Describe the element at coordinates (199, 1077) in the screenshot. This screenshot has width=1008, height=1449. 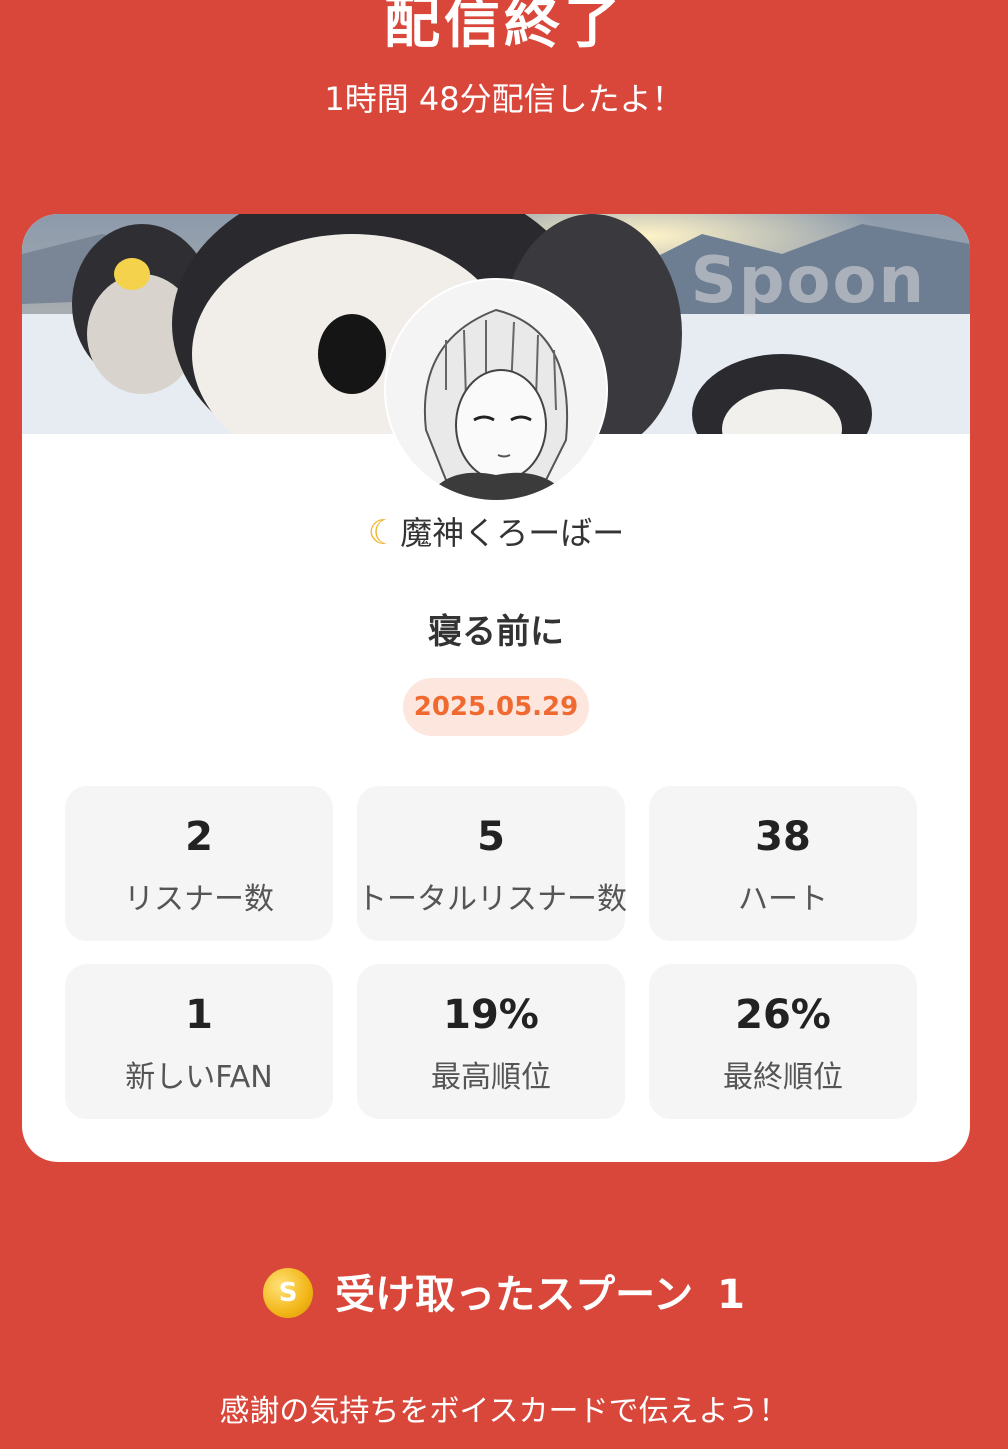
I see `stat-label: 新しいFAN` at that location.